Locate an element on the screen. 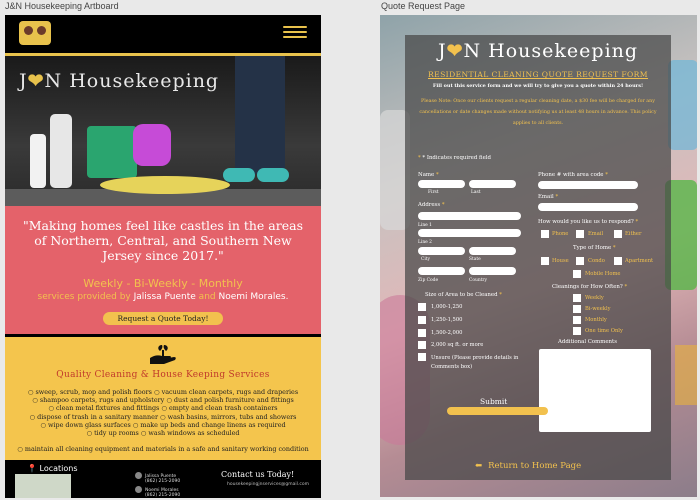 Image resolution: width=700 pixels, height=500 pixels. map-pin-icon: 📍 is located at coordinates (32, 468).